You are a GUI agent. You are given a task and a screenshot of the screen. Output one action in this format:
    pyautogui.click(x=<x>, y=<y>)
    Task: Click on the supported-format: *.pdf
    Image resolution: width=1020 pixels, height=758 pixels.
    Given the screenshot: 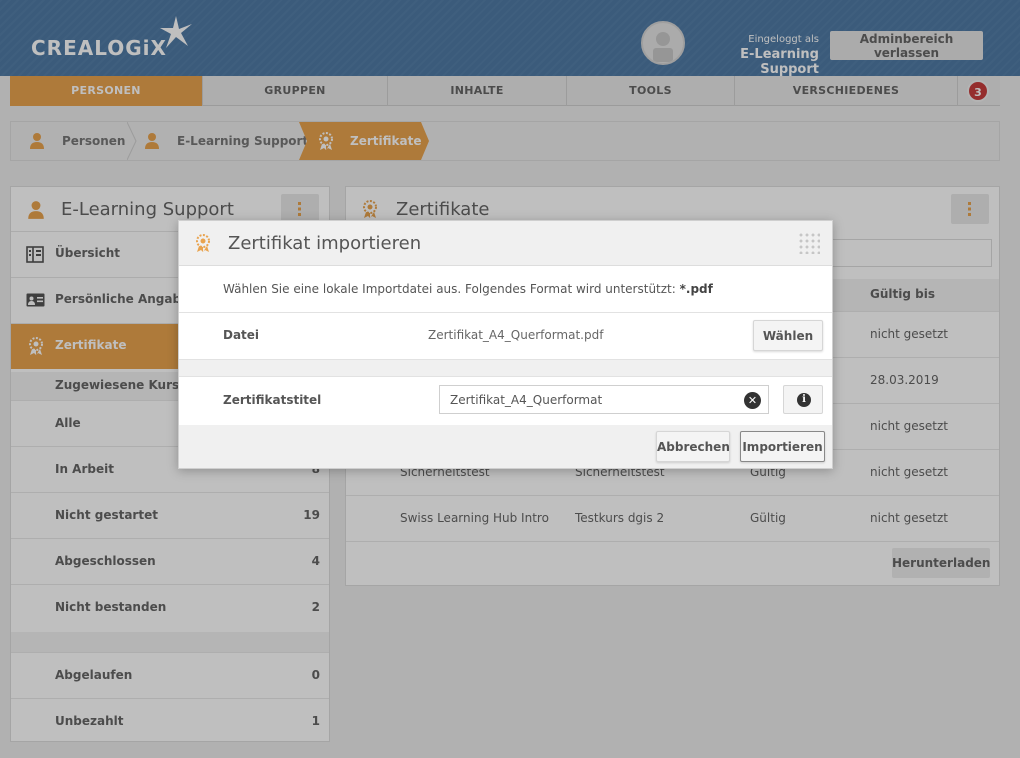 What is the action you would take?
    pyautogui.click(x=696, y=289)
    